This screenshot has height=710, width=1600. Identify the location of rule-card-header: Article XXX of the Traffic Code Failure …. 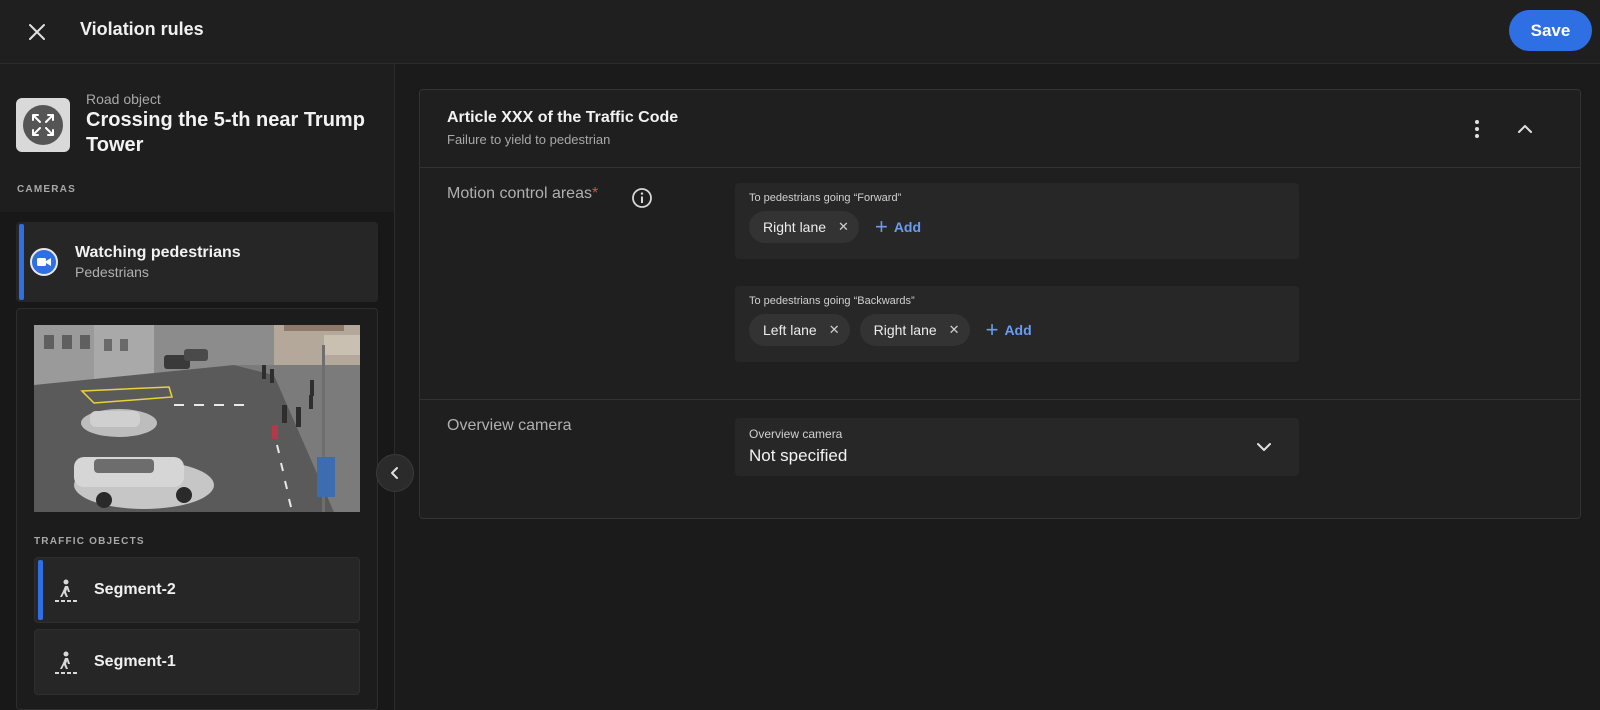
(1000, 129).